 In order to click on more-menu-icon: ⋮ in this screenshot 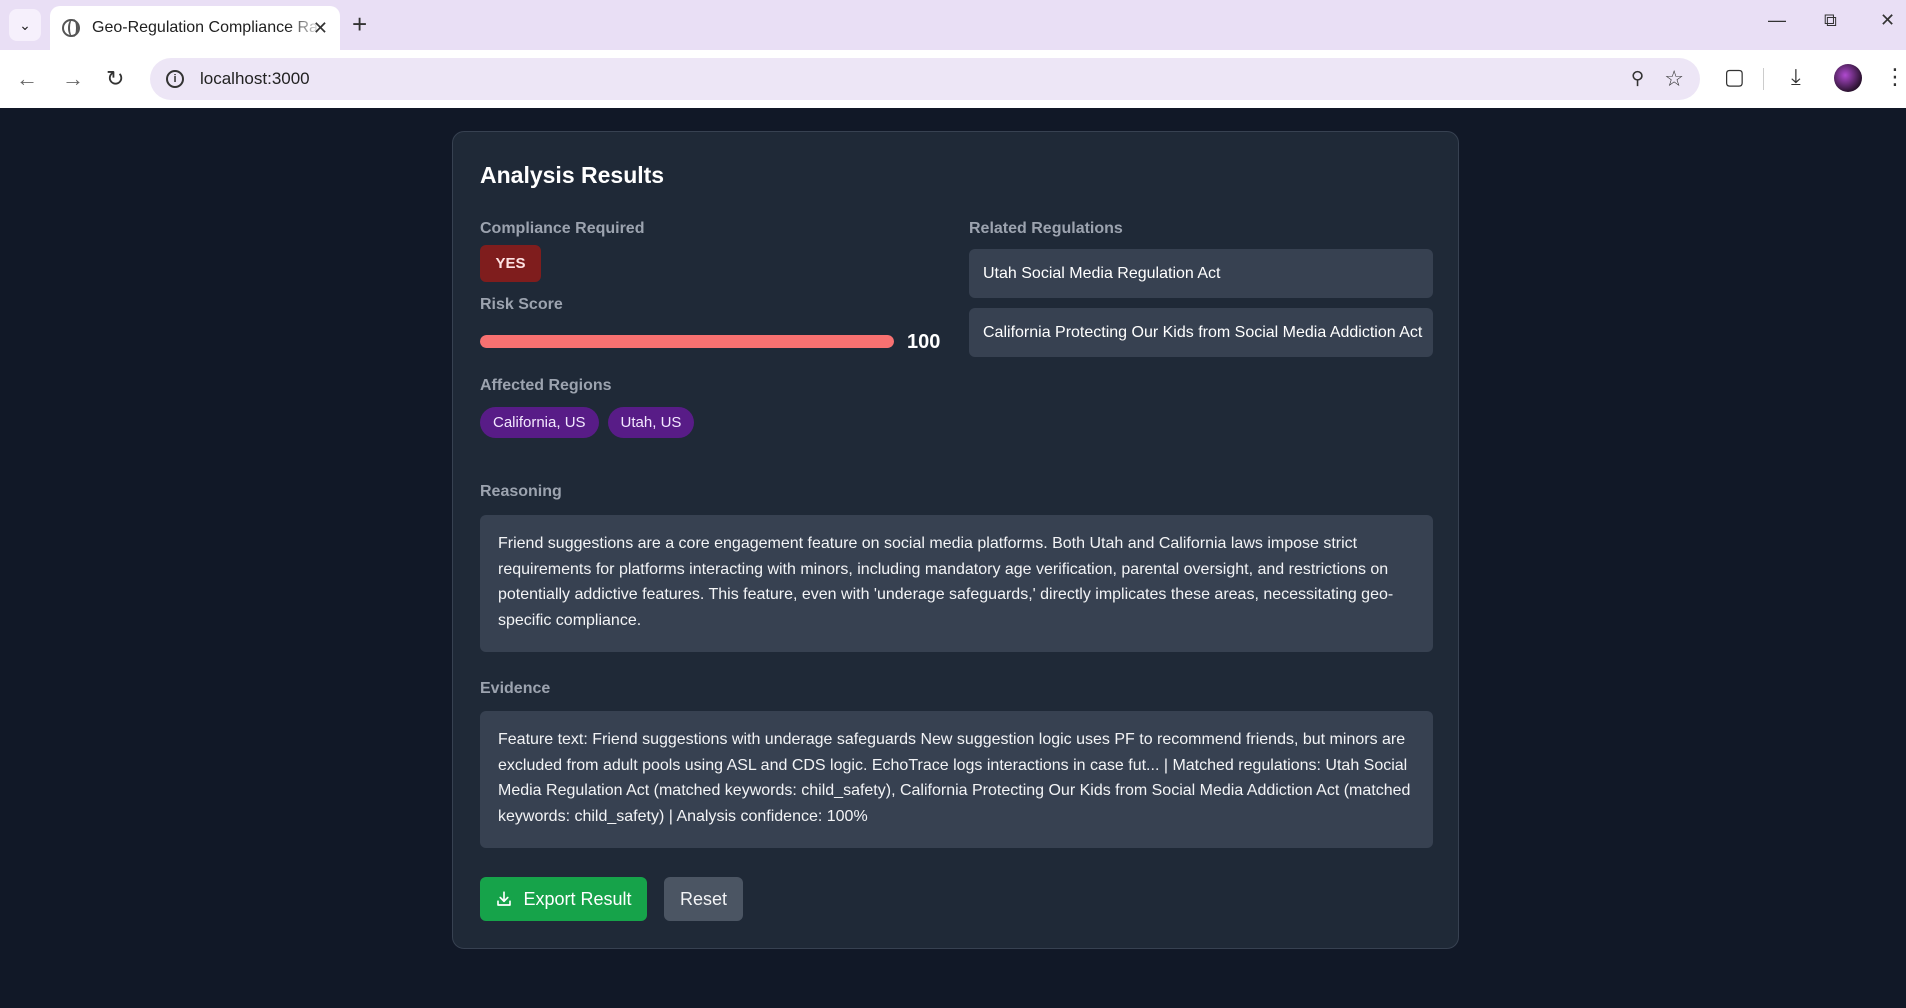, I will do `click(1895, 77)`.